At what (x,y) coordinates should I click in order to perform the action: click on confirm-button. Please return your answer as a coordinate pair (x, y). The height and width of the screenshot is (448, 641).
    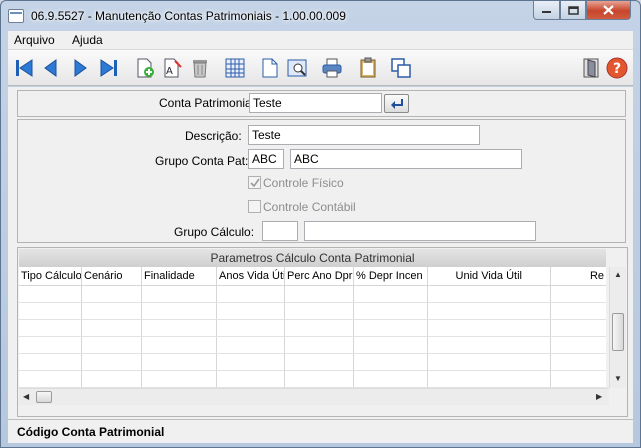
    Looking at the image, I should click on (396, 103).